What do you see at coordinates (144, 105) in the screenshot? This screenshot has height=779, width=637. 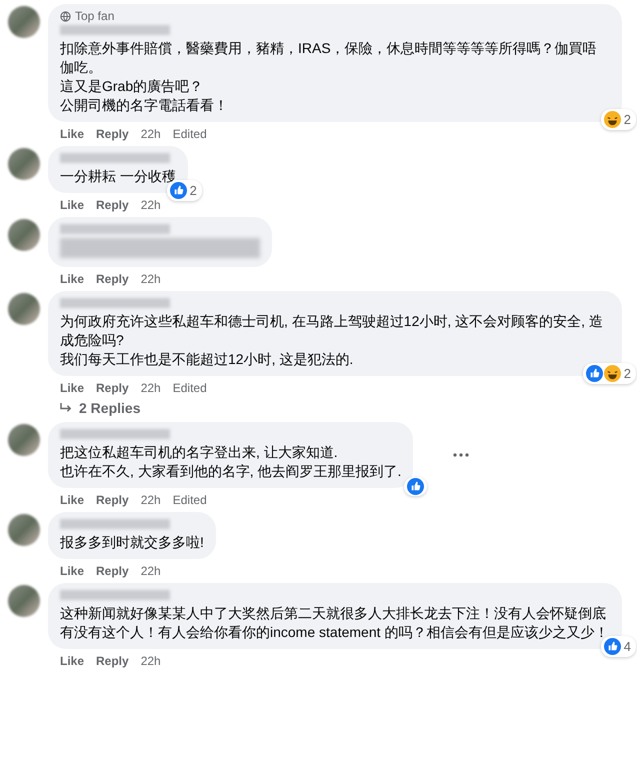 I see `comment-text: 公開司機的名字電話看看！` at bounding box center [144, 105].